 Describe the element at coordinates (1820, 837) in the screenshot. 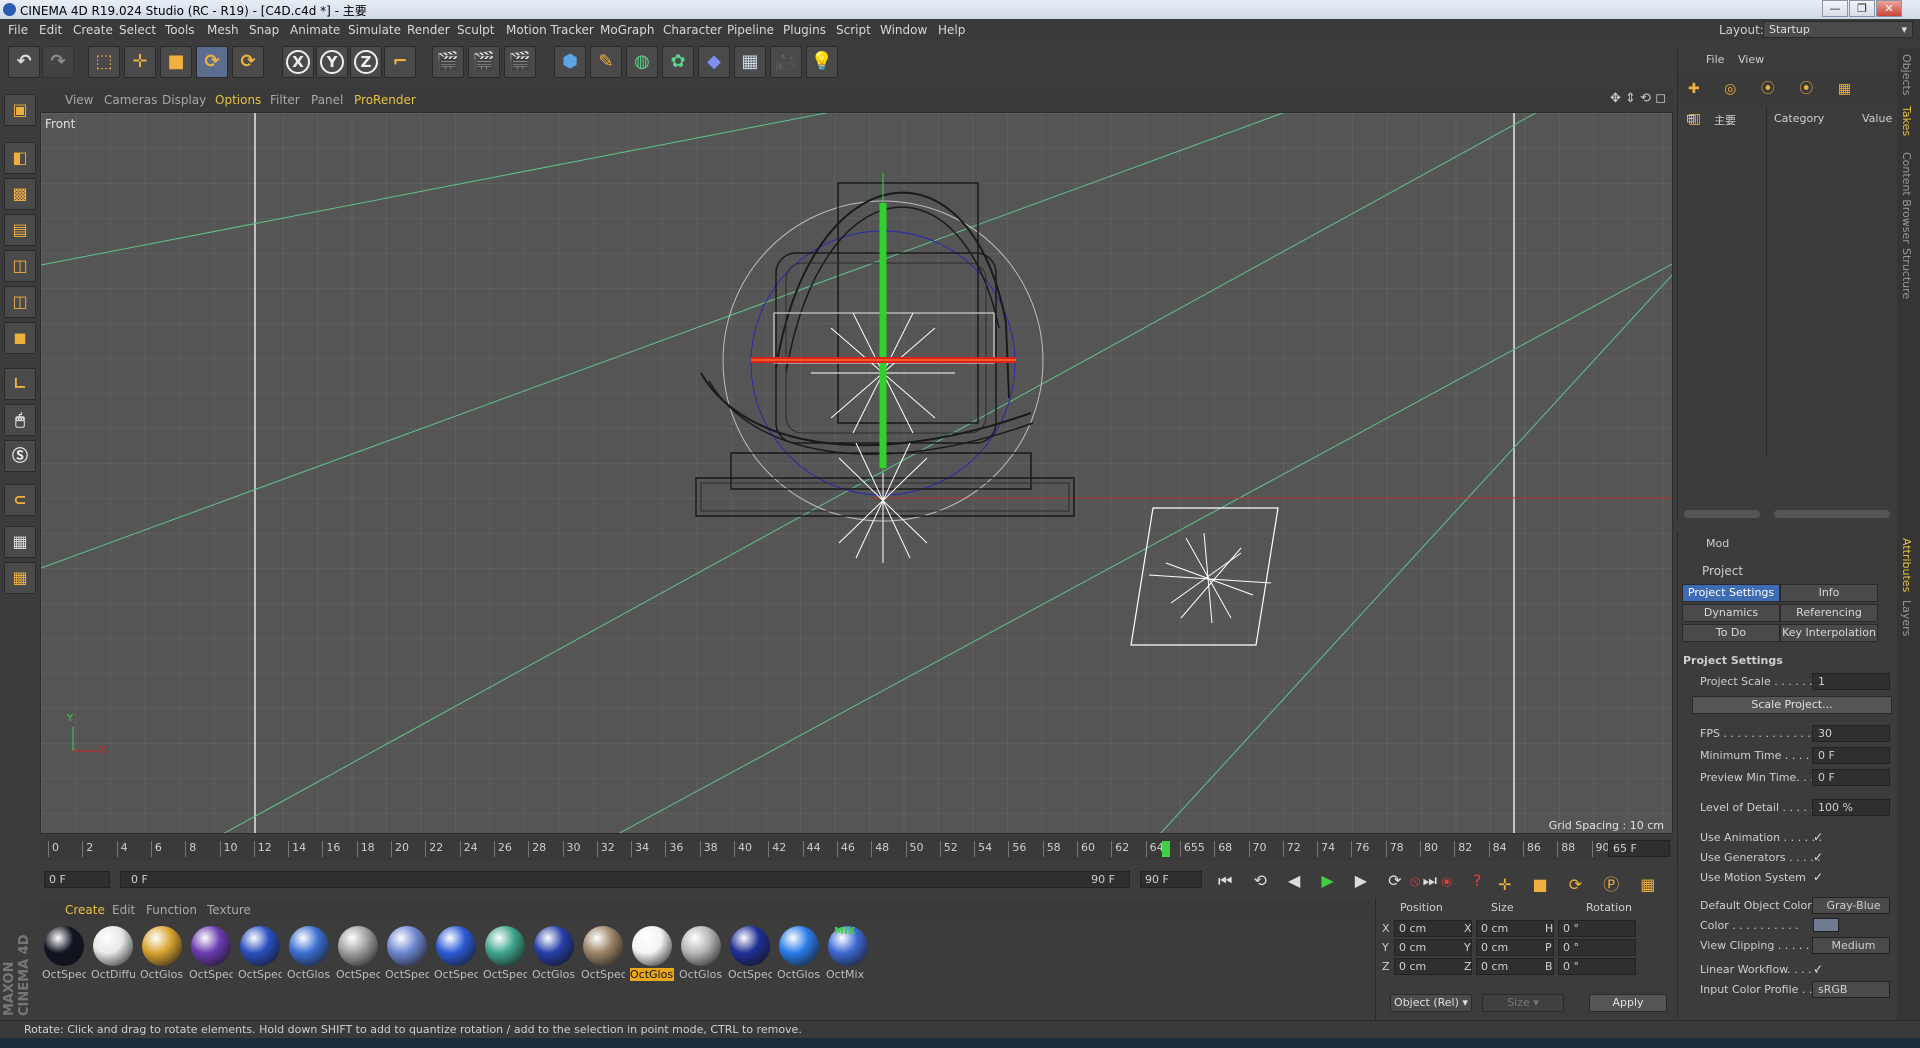

I see `use-animation-checkbox: ✓` at that location.